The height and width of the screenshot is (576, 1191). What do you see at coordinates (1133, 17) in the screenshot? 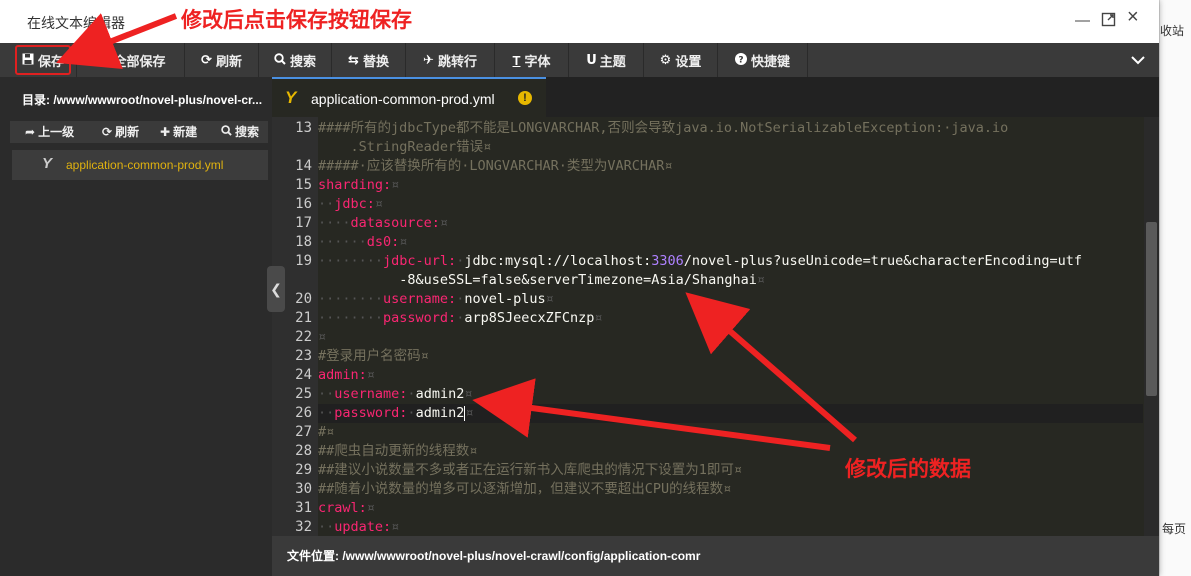
I see `close-icon: ×` at bounding box center [1133, 17].